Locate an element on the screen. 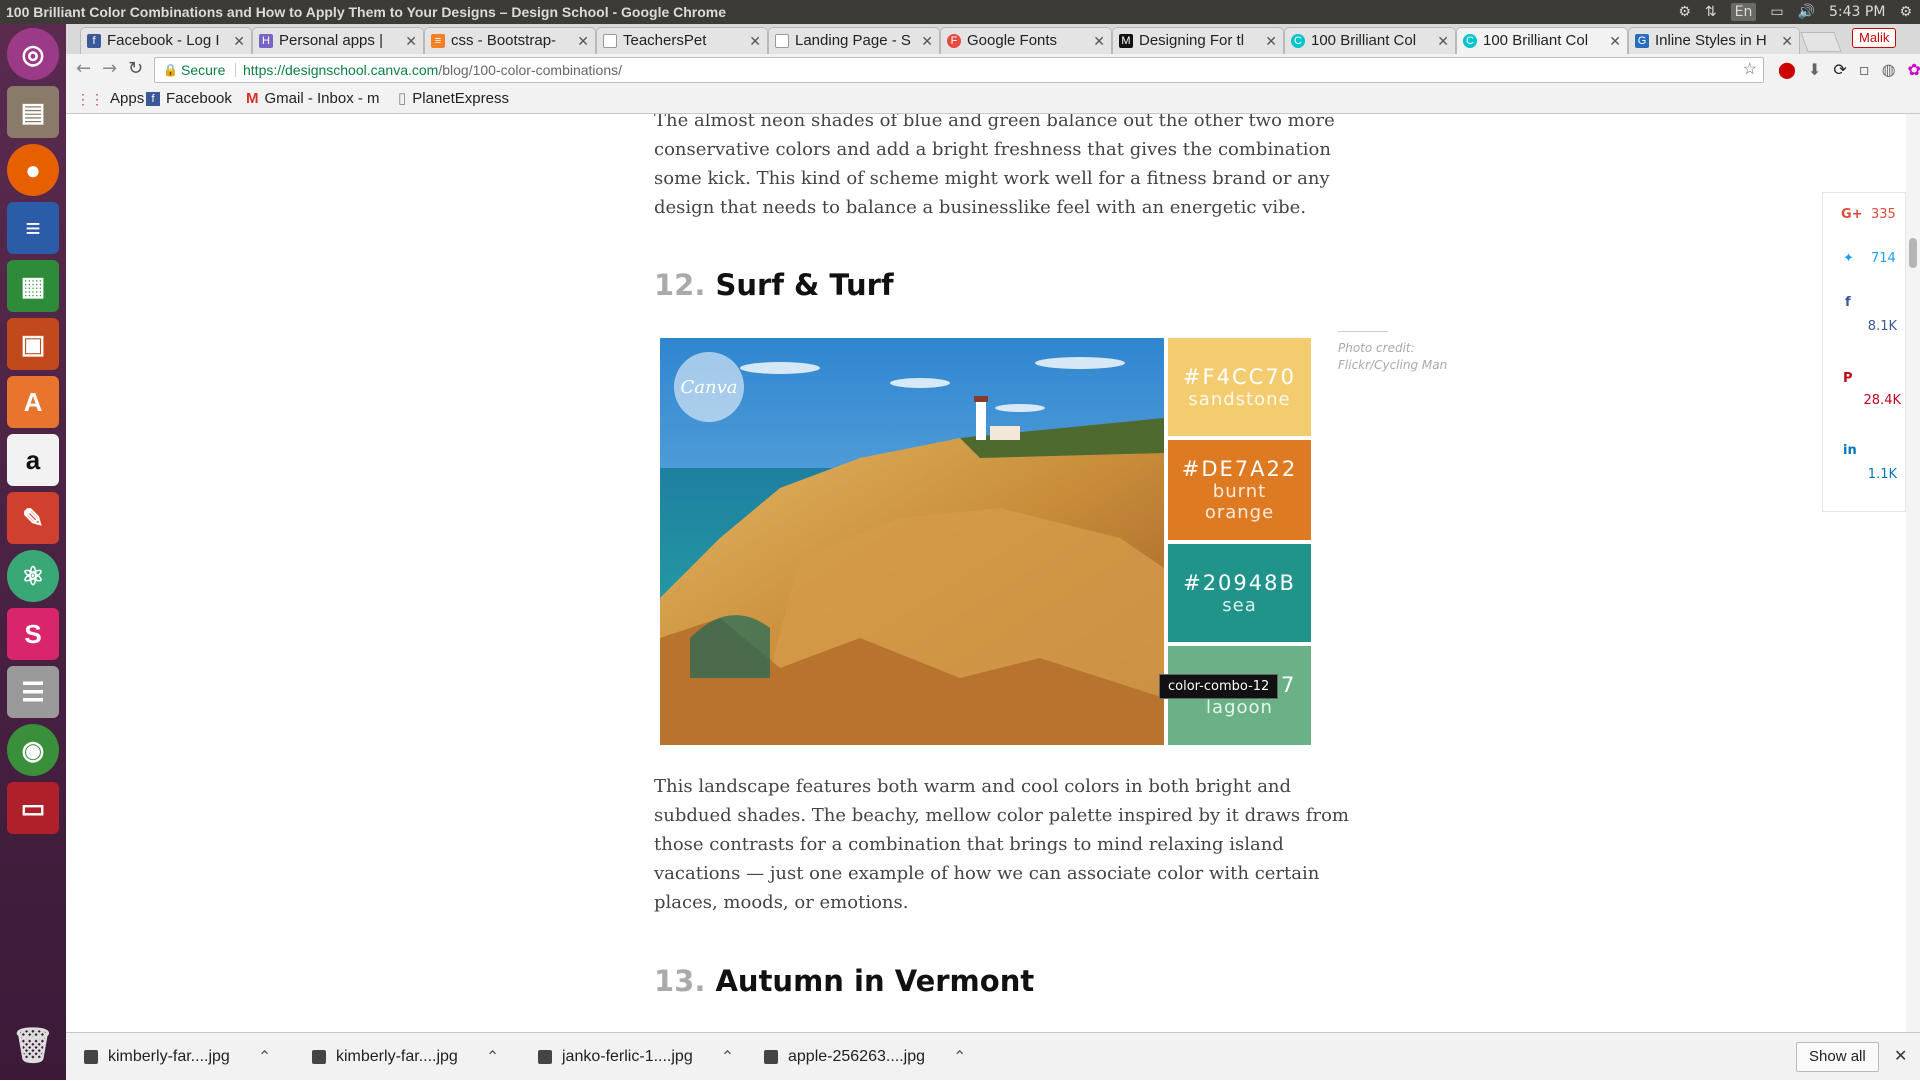 Image resolution: width=1920 pixels, height=1081 pixels. files-icon: ▤ is located at coordinates (33, 112).